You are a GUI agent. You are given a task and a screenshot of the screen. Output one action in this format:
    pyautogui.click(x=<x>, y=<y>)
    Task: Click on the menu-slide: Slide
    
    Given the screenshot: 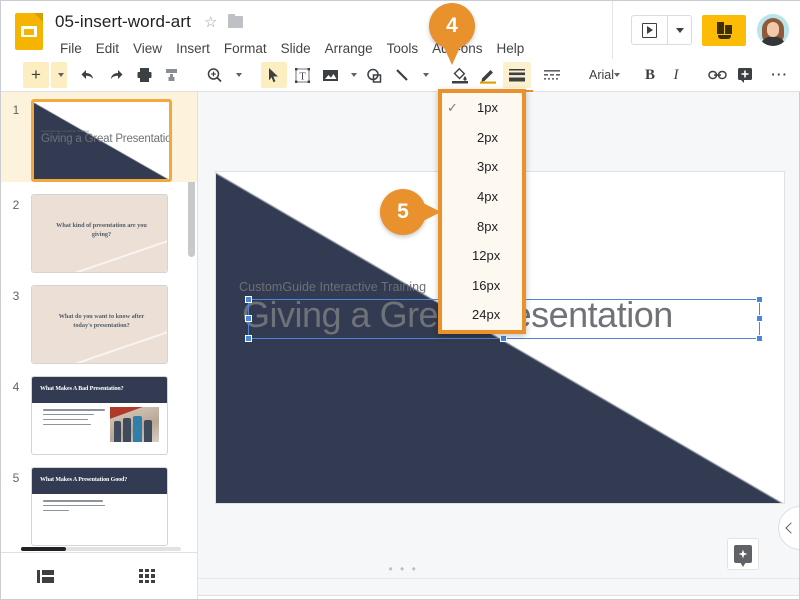 What is the action you would take?
    pyautogui.click(x=296, y=48)
    